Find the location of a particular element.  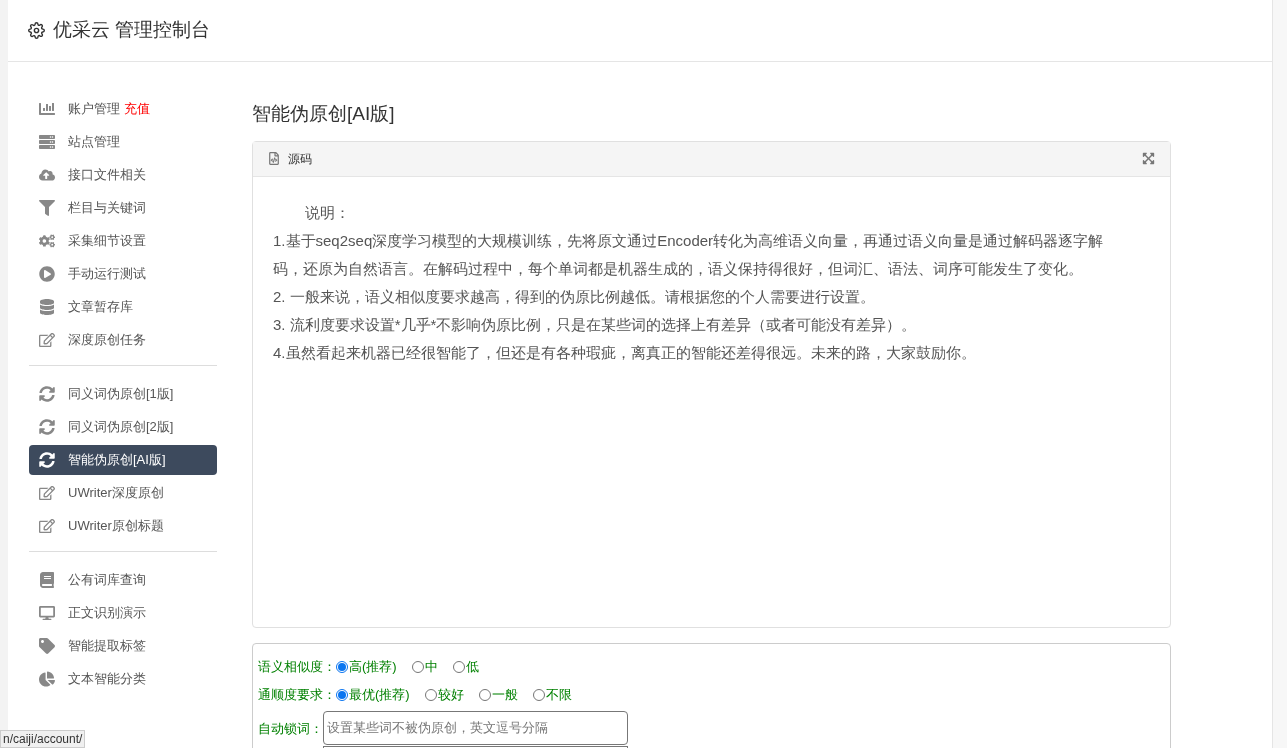

recharge-link: 充值 is located at coordinates (137, 109).